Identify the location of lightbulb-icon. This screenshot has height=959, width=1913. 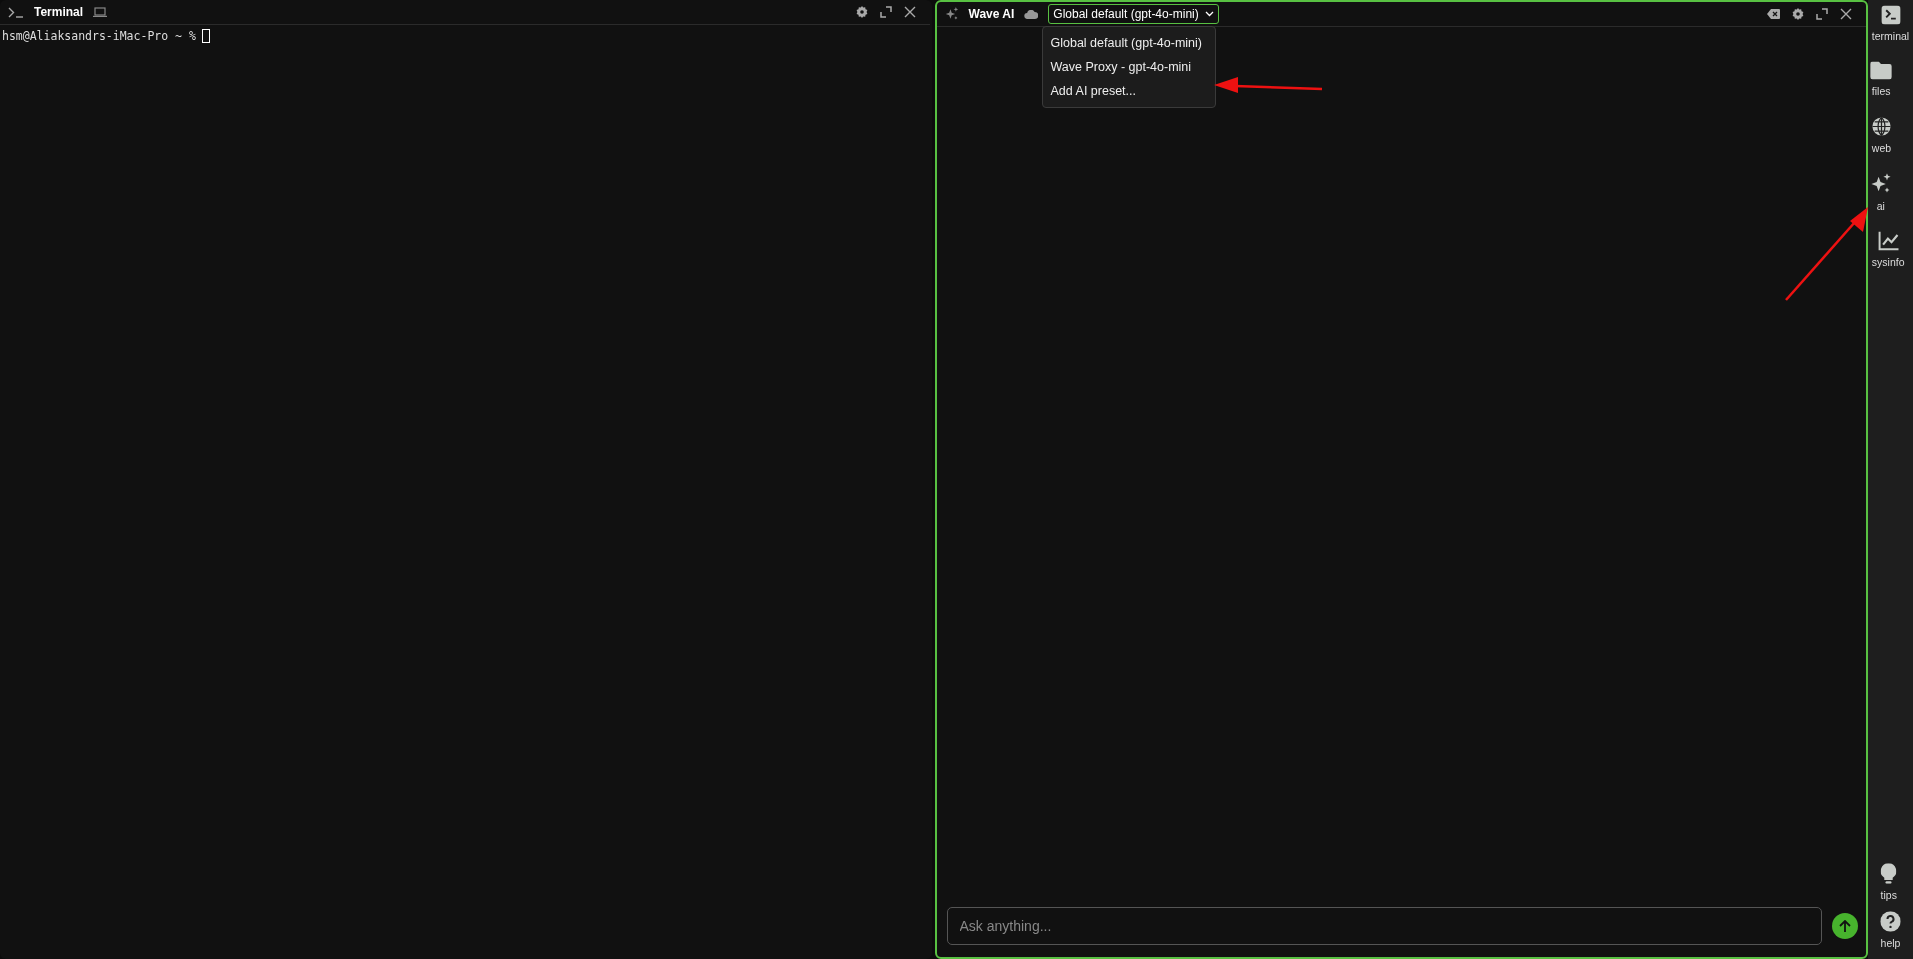
(1888, 873).